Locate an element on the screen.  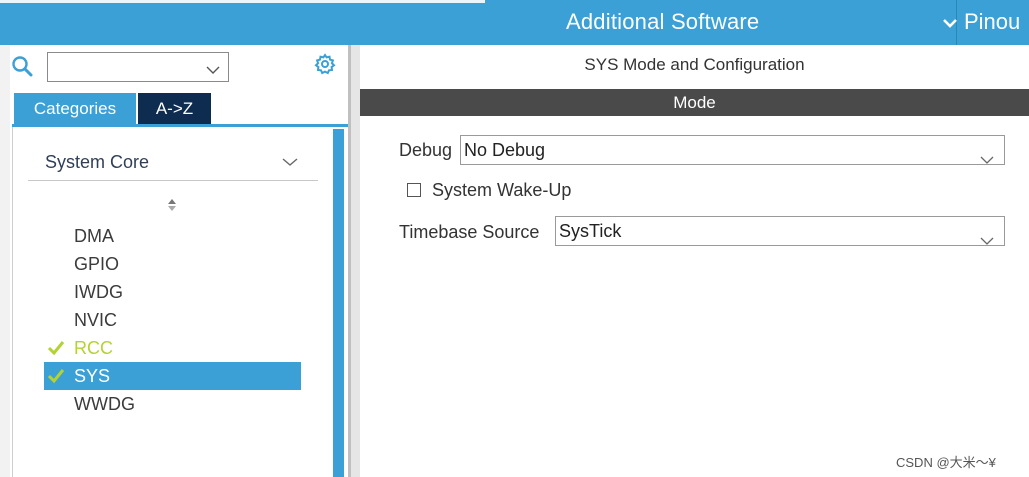
list-item-label: NVIC is located at coordinates (96, 320).